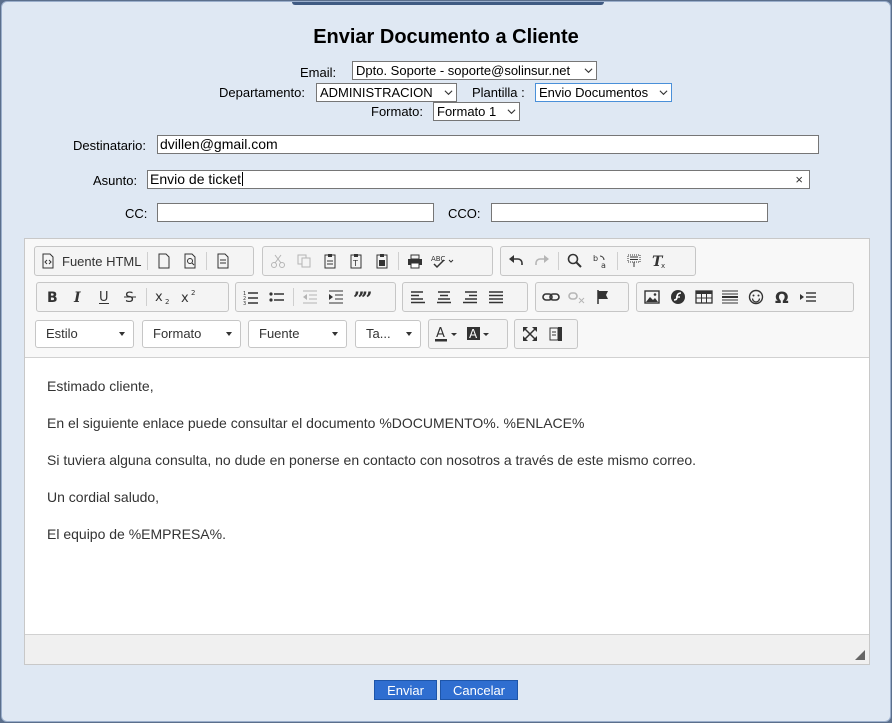 This screenshot has height=723, width=892. I want to click on subscript-button: x2, so click(163, 297).